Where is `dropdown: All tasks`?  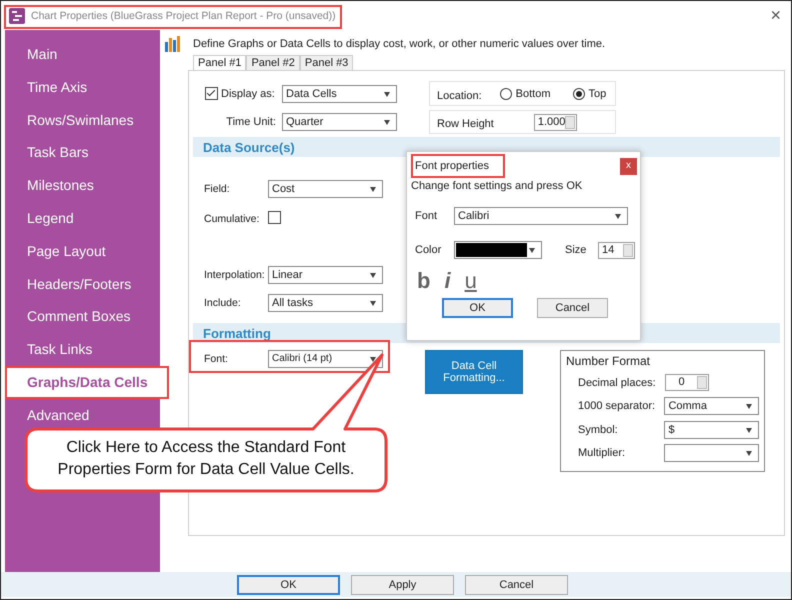
dropdown: All tasks is located at coordinates (325, 303).